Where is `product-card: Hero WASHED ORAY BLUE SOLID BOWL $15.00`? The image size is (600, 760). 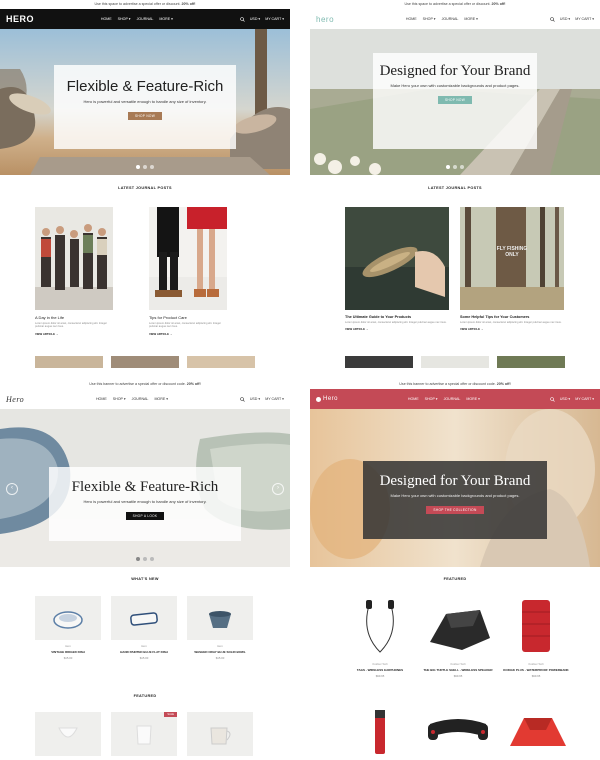 product-card: Hero WASHED ORAY BLUE SOLID BOWL $15.00 is located at coordinates (220, 628).